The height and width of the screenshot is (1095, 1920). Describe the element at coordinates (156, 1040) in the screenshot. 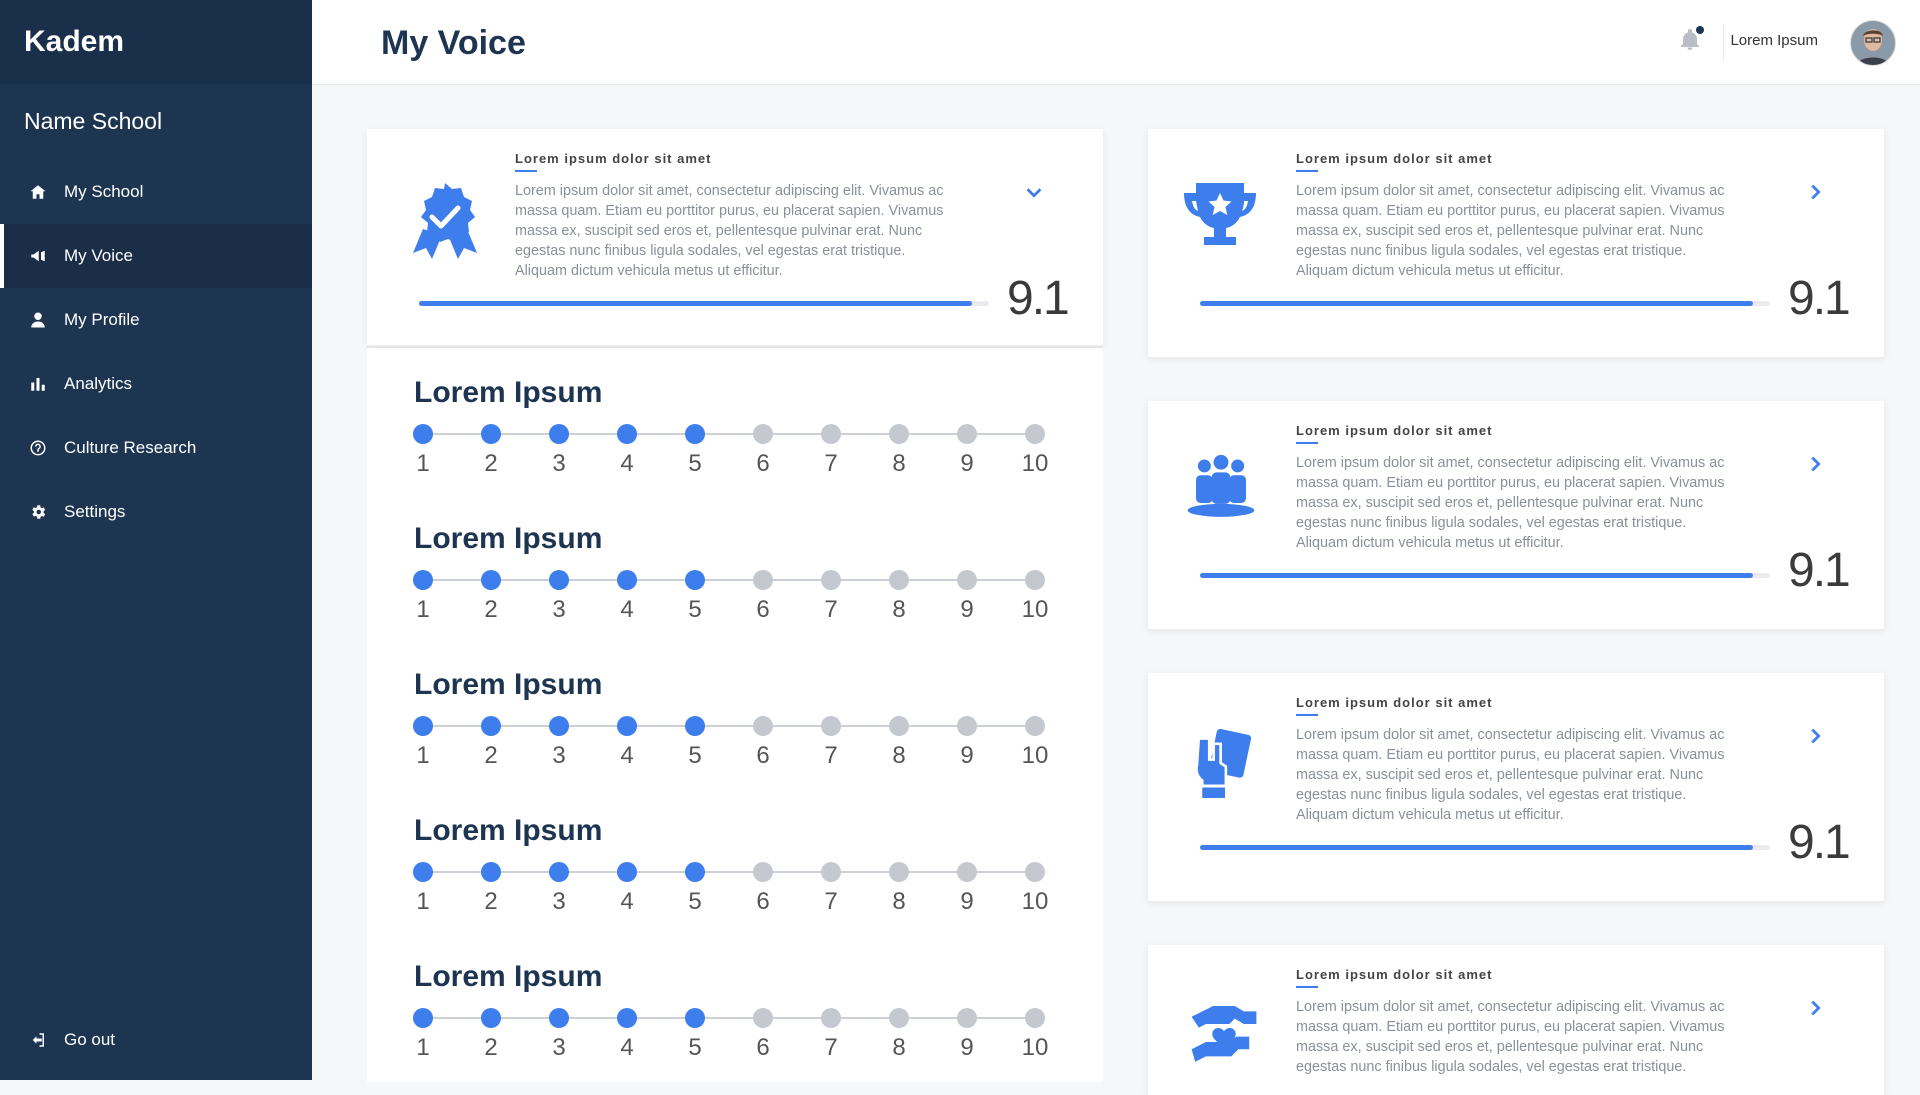

I see `logout-button: Go out` at that location.